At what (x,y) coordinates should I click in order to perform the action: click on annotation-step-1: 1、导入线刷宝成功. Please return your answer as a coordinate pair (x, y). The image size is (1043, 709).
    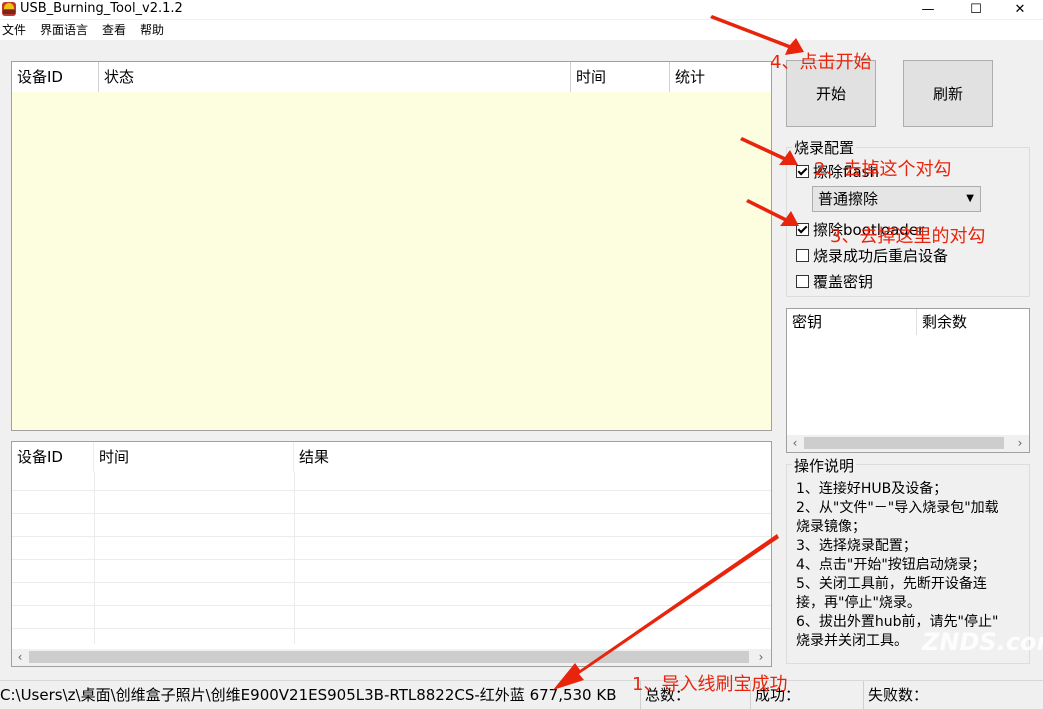
    Looking at the image, I should click on (710, 684).